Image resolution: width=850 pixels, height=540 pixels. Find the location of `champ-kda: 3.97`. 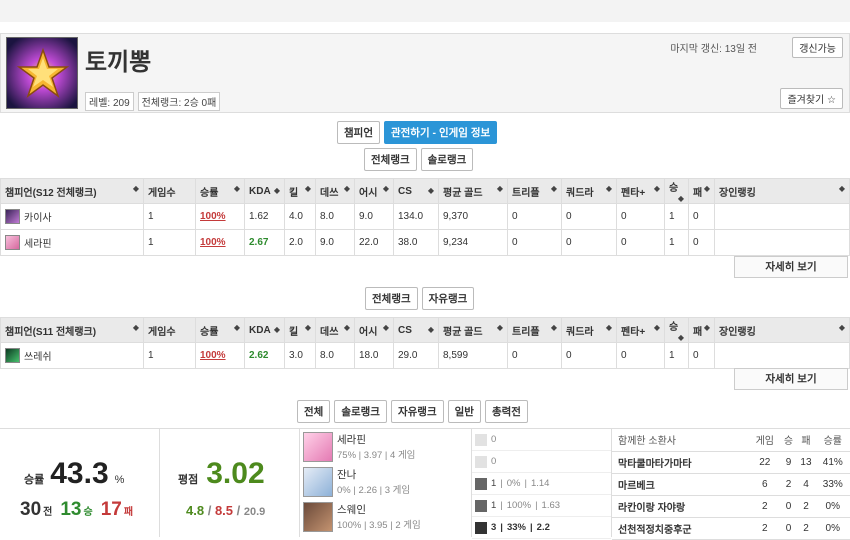

champ-kda: 3.97 is located at coordinates (373, 455).